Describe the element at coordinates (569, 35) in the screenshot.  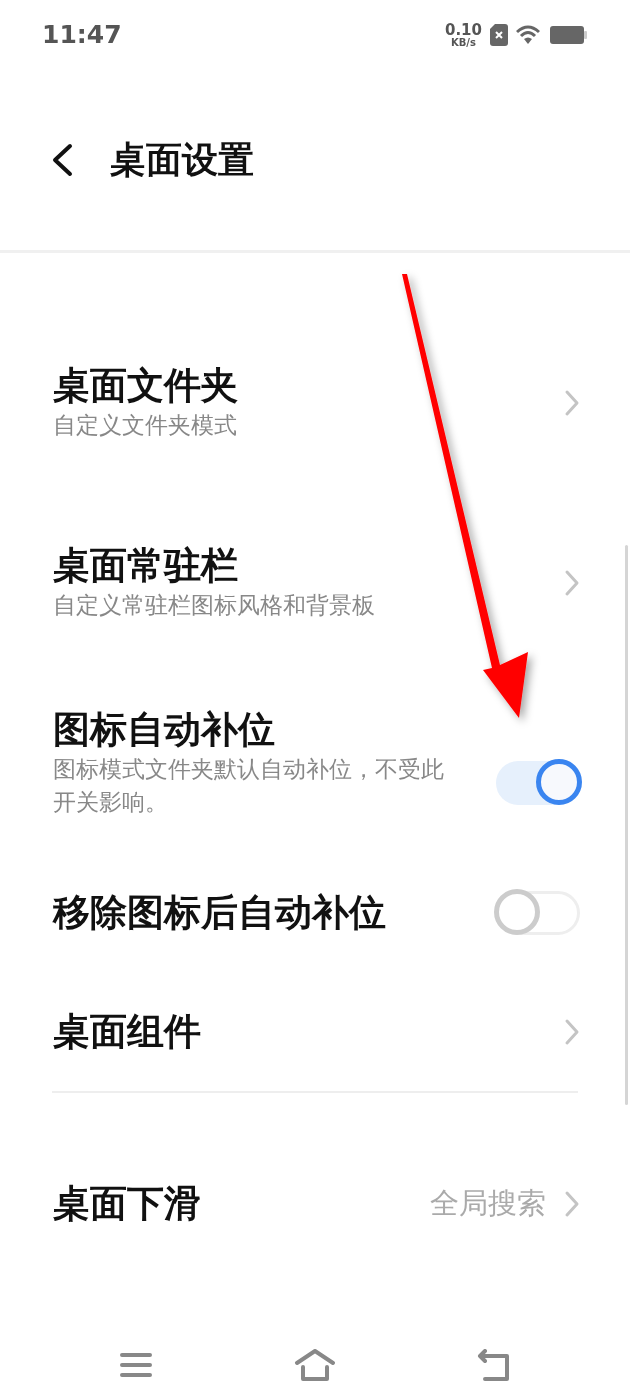
I see `battery-icon` at that location.